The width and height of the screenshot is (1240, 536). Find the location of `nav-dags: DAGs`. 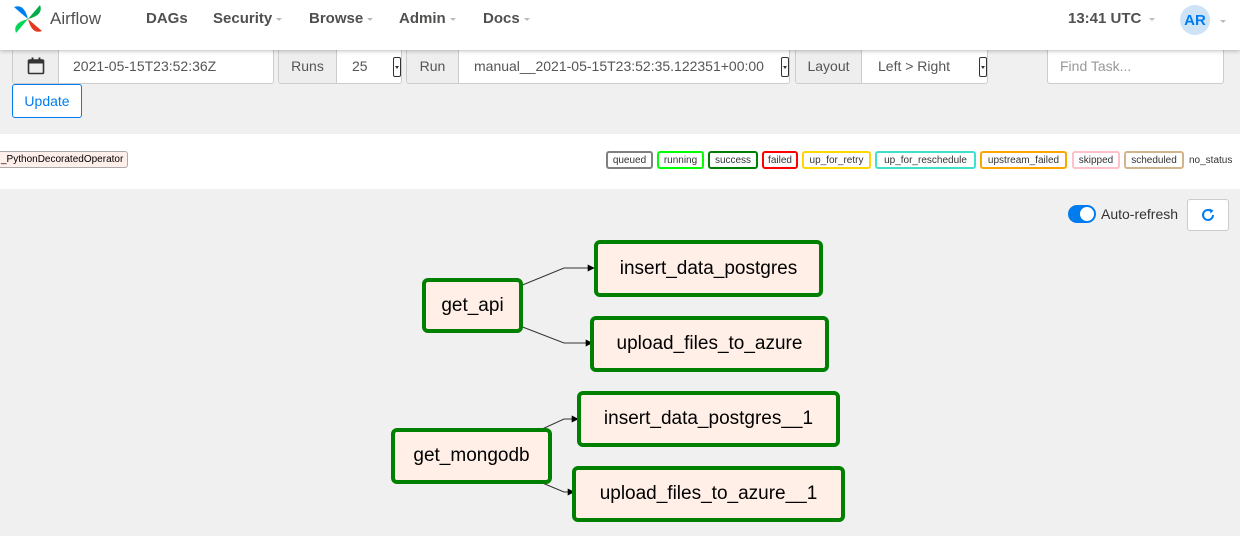

nav-dags: DAGs is located at coordinates (167, 18).